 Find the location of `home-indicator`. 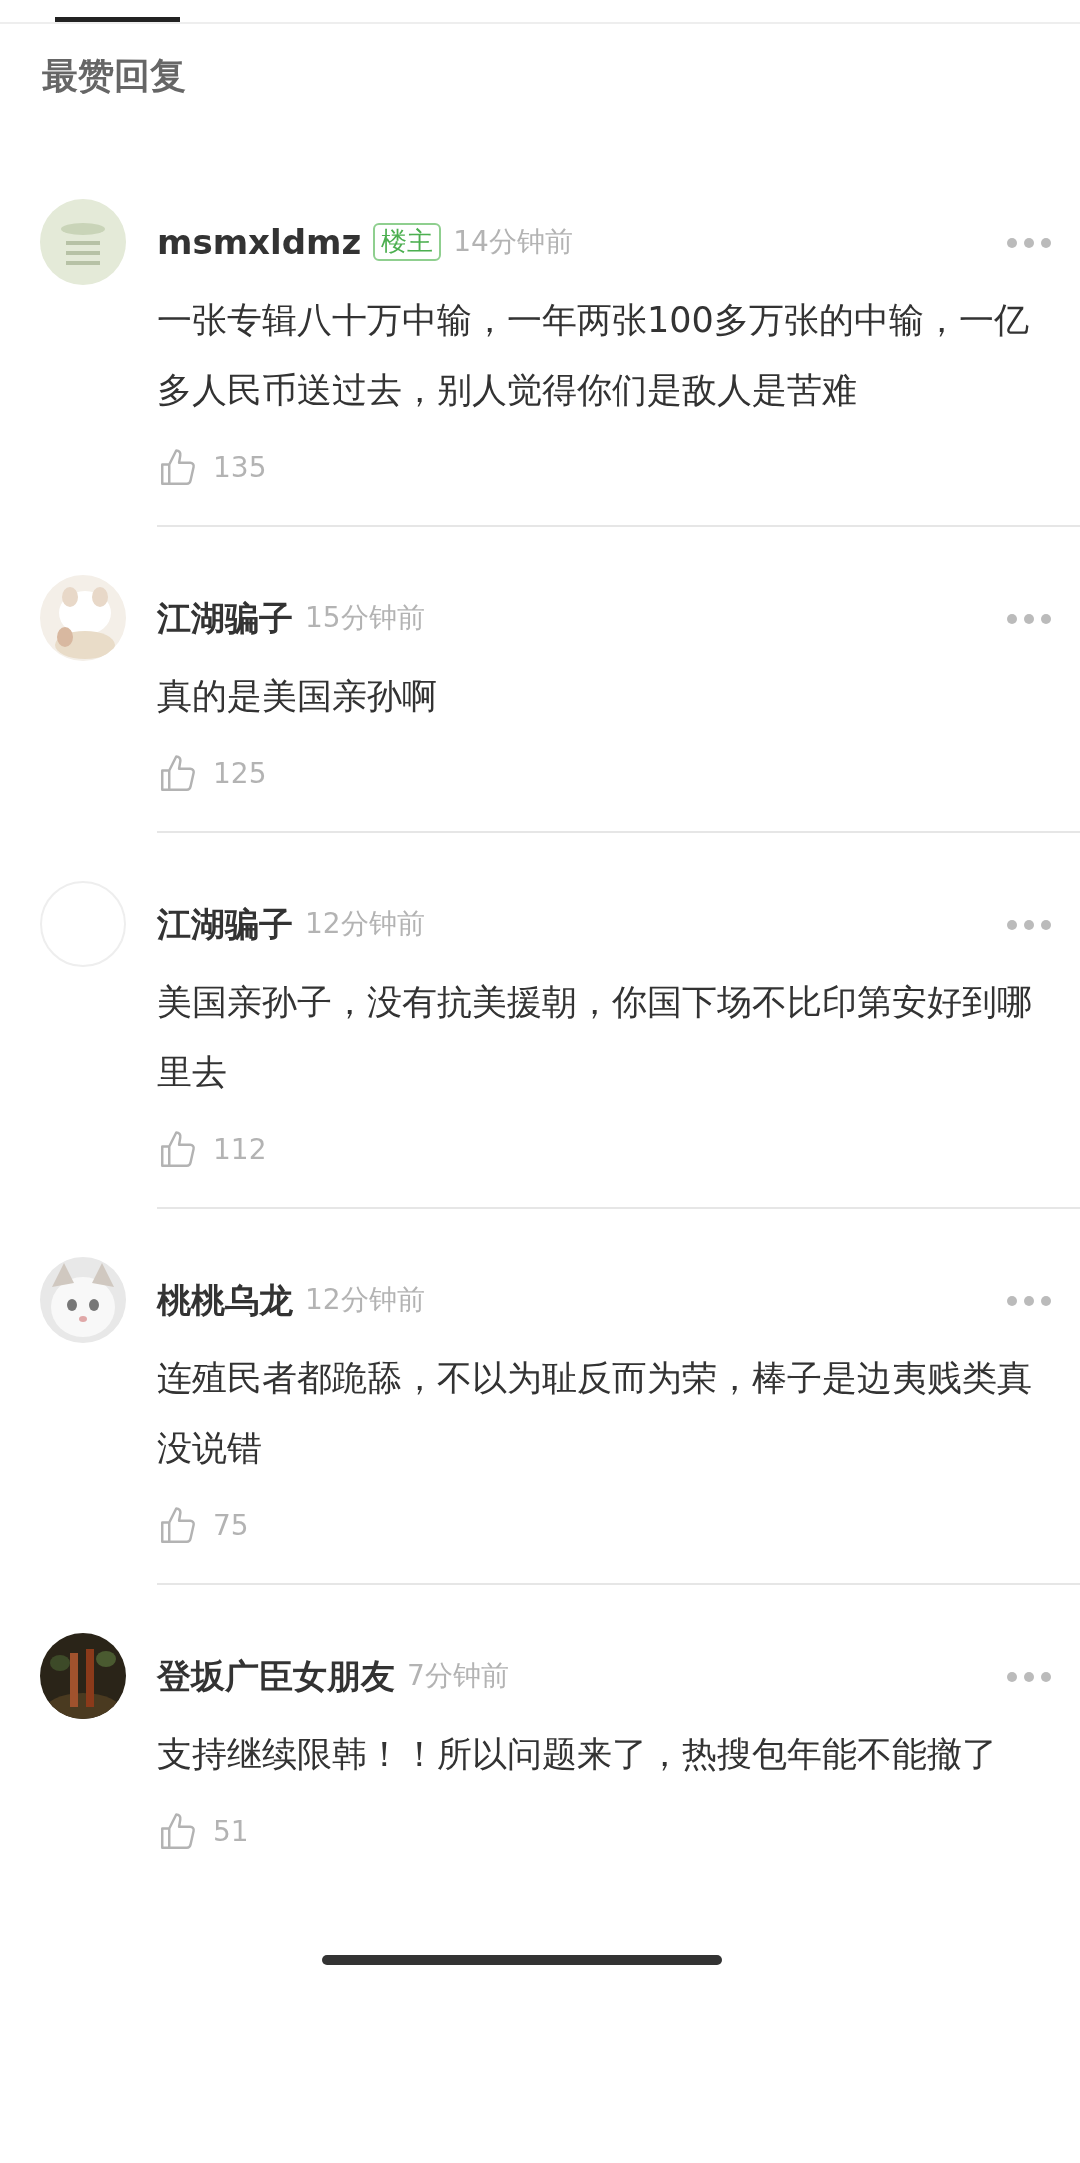

home-indicator is located at coordinates (522, 1960).